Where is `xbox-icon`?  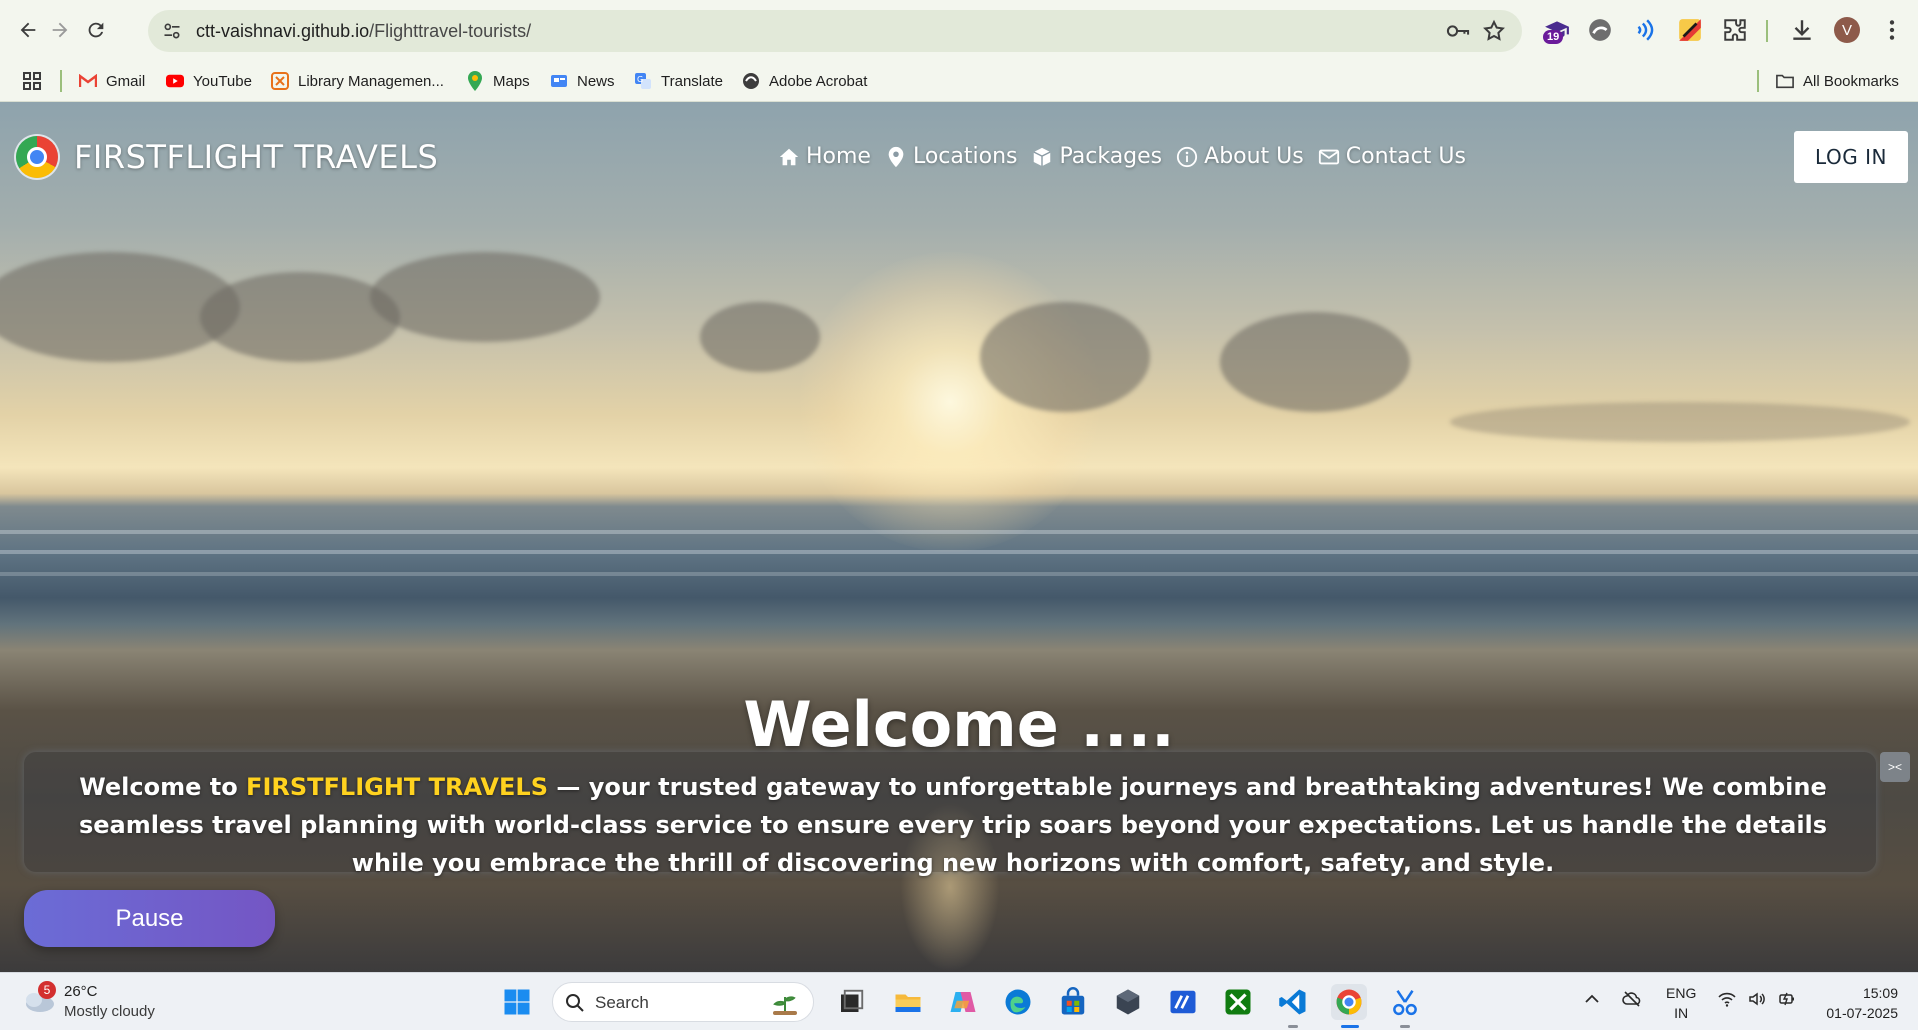 xbox-icon is located at coordinates (1238, 1002).